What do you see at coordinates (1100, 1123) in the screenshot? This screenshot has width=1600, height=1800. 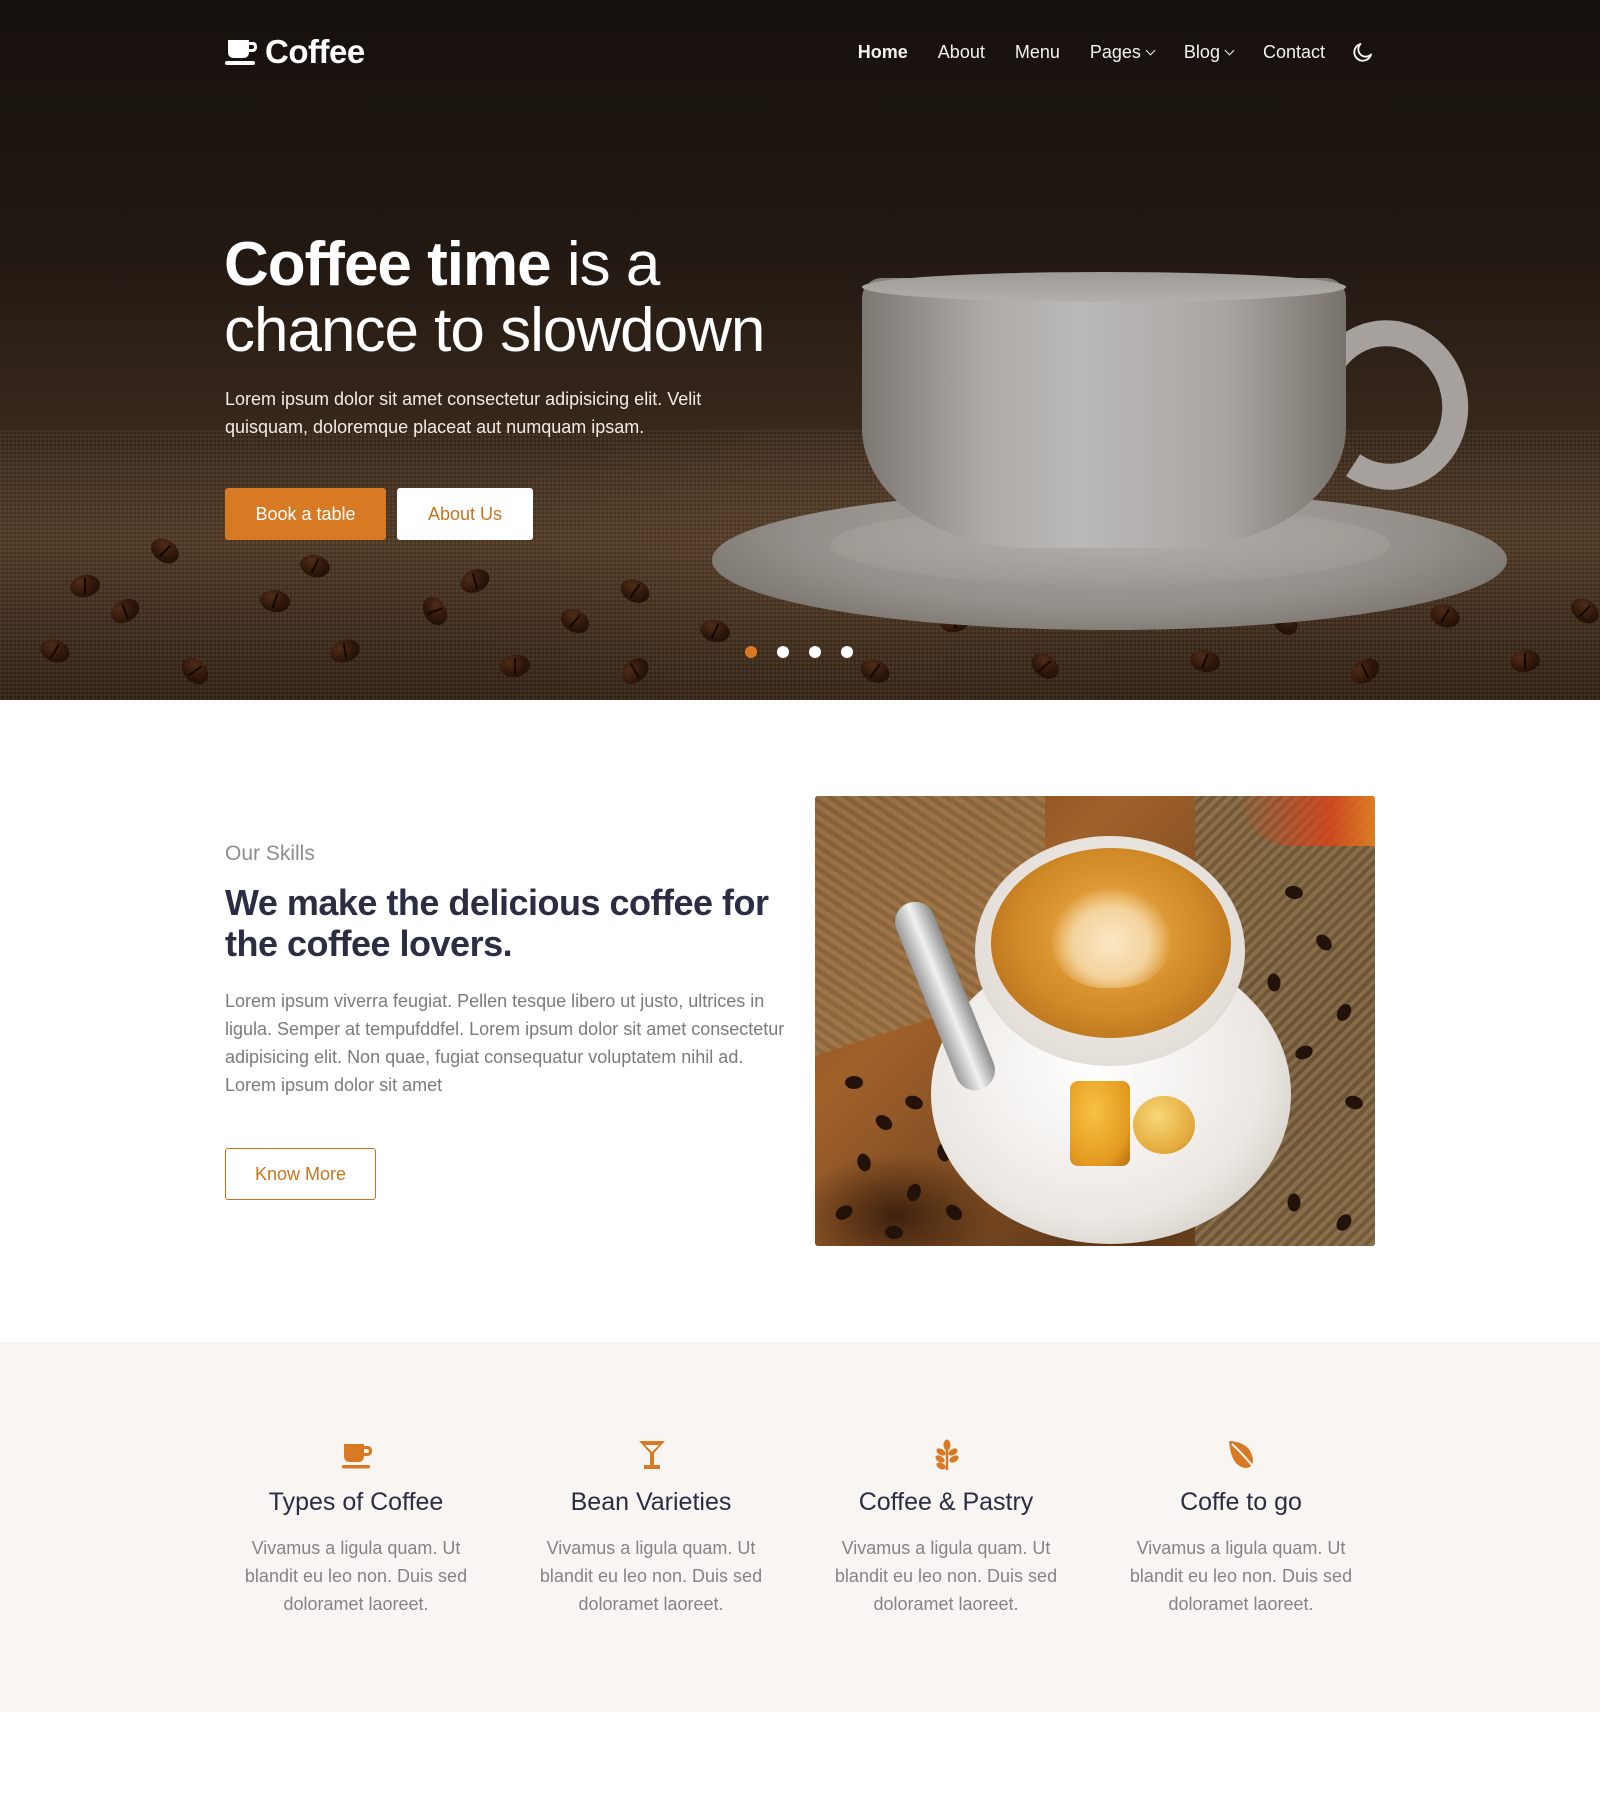 I see `pastry-image` at bounding box center [1100, 1123].